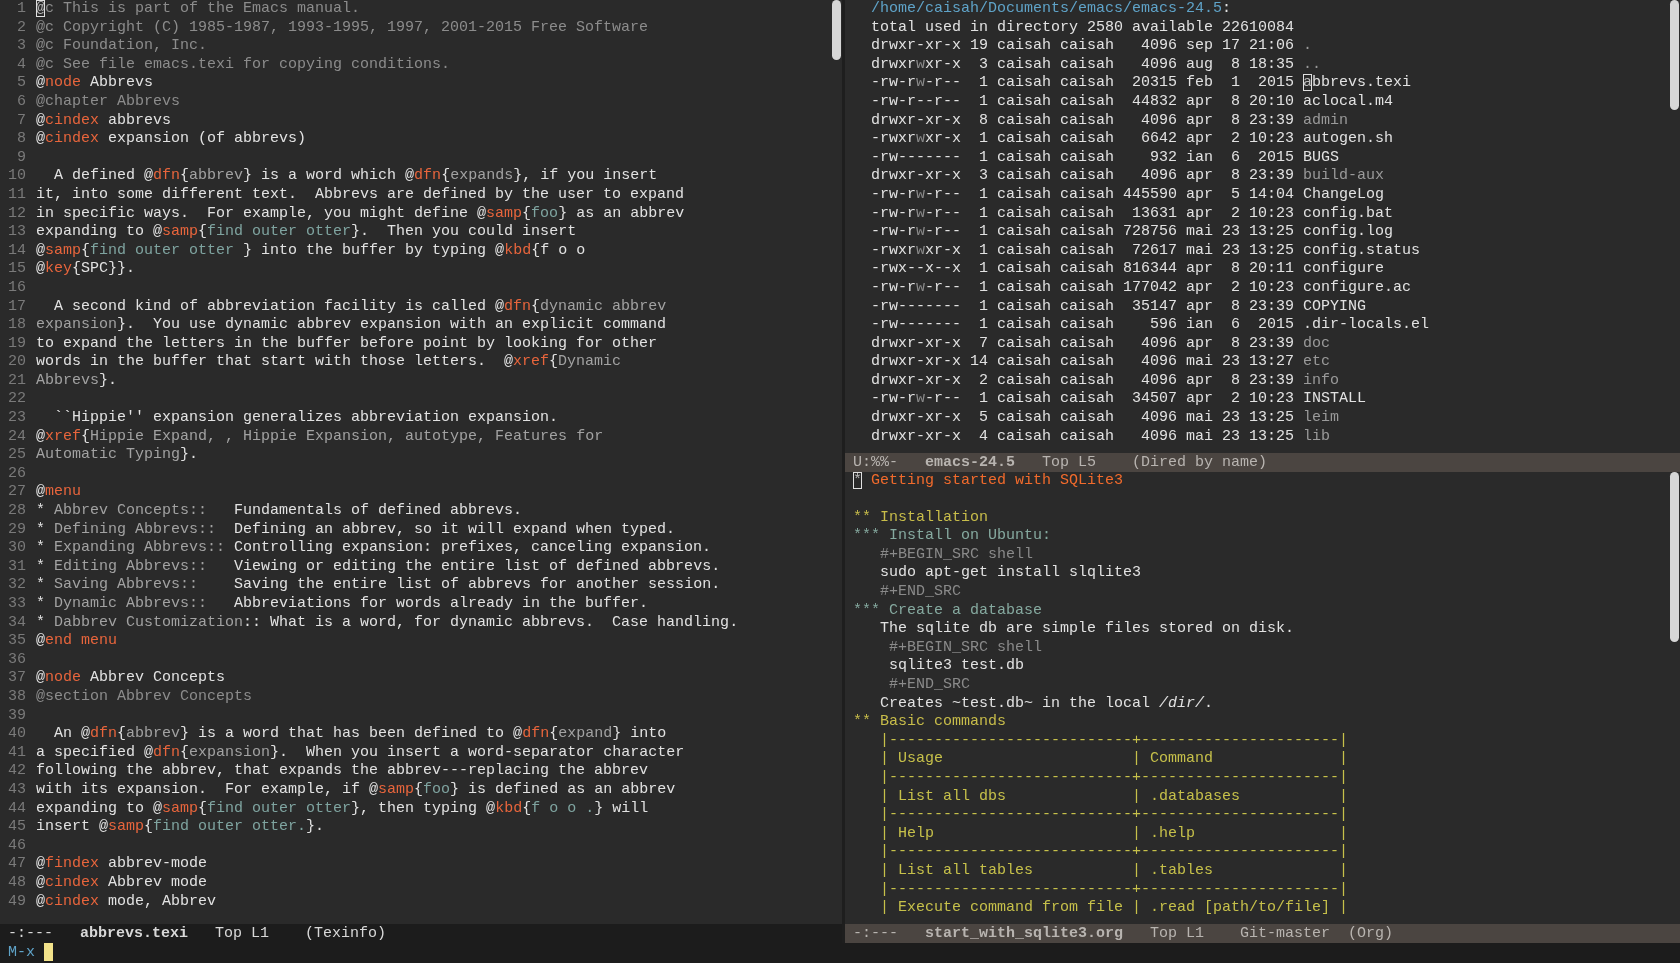  What do you see at coordinates (16, 511) in the screenshot?
I see `line-number: 28` at bounding box center [16, 511].